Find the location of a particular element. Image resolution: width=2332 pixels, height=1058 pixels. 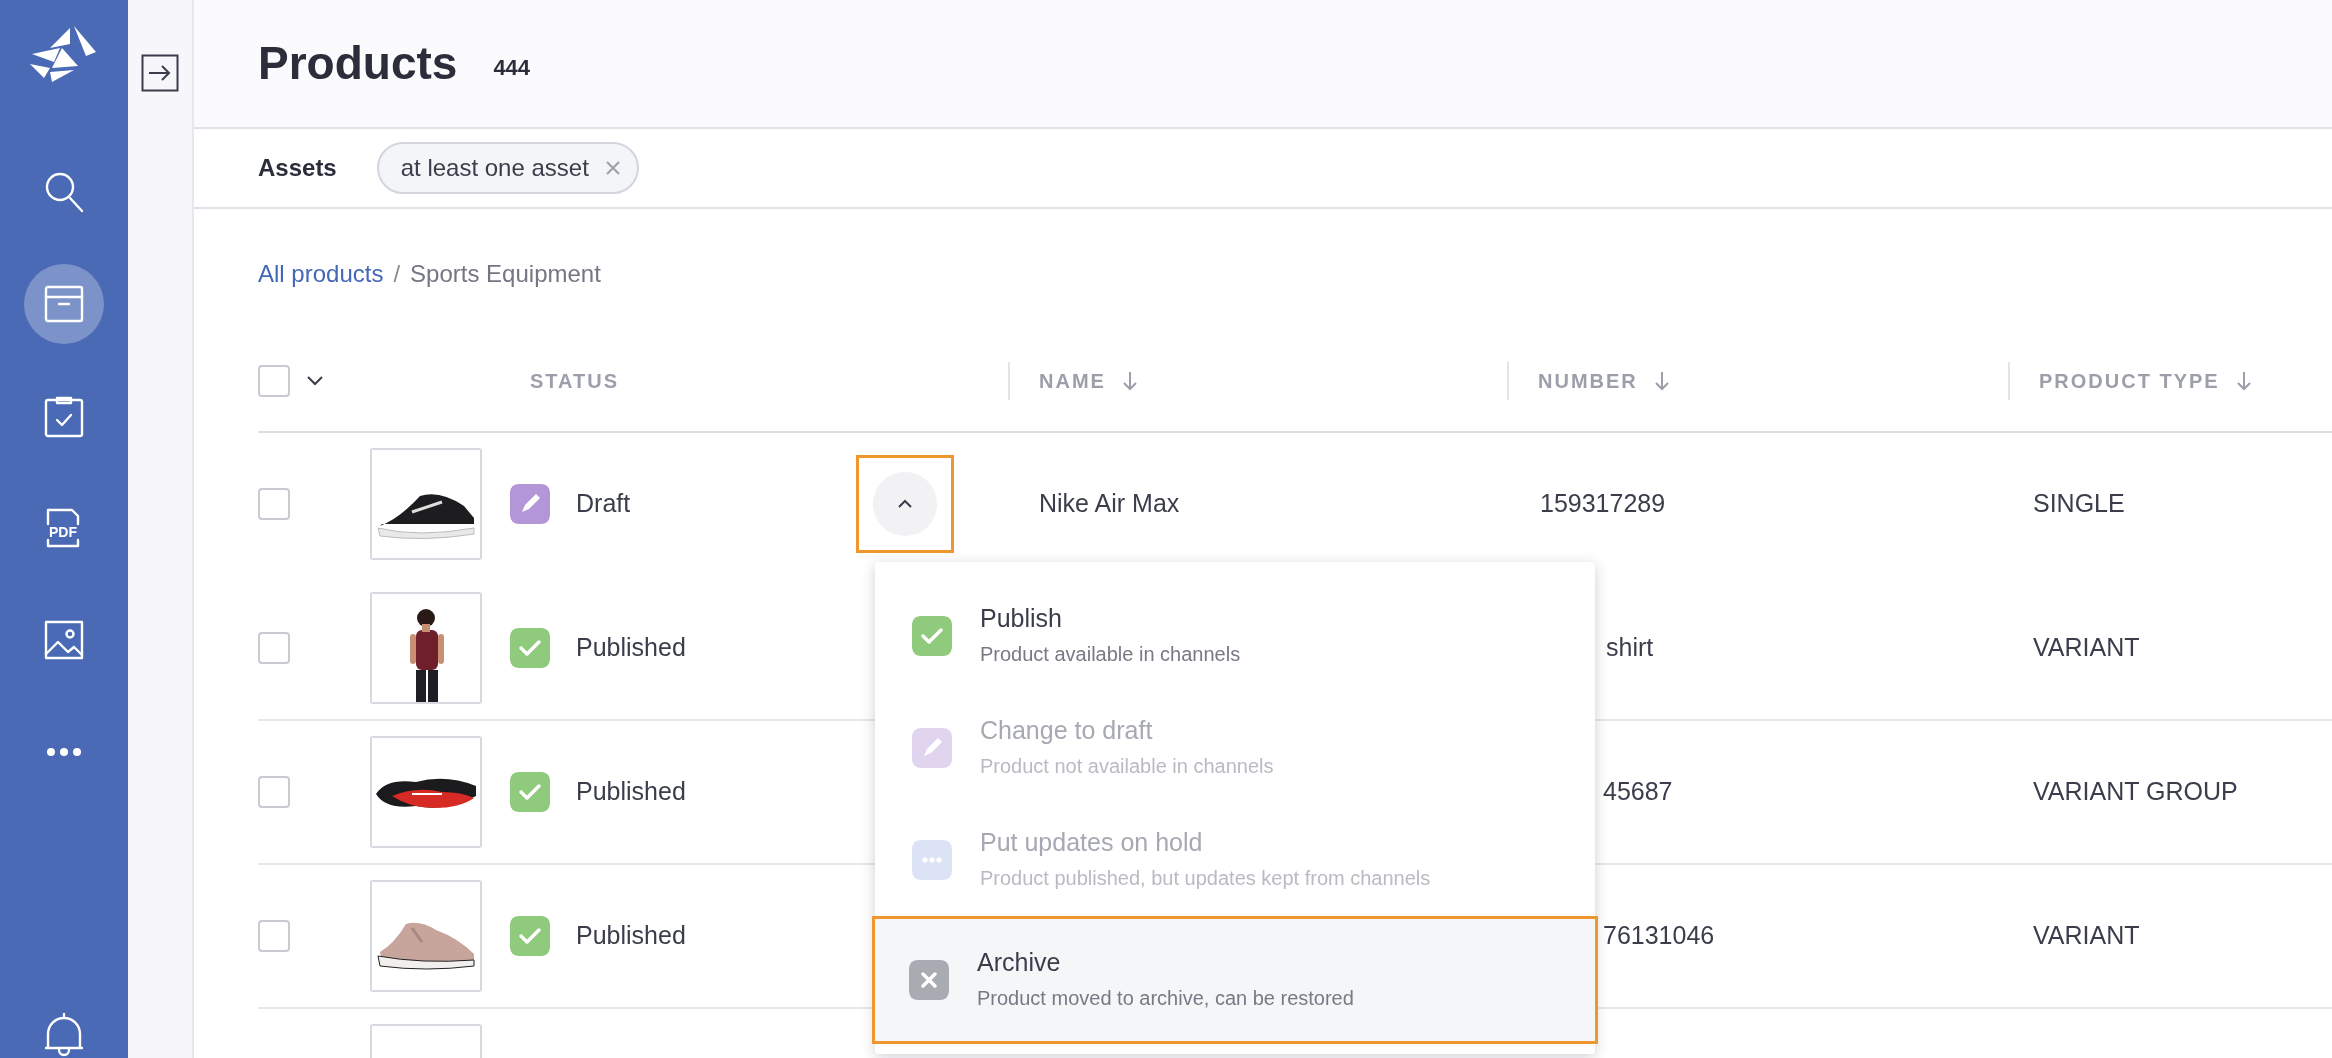

filter-chip: at least one asset is located at coordinates (507, 168).